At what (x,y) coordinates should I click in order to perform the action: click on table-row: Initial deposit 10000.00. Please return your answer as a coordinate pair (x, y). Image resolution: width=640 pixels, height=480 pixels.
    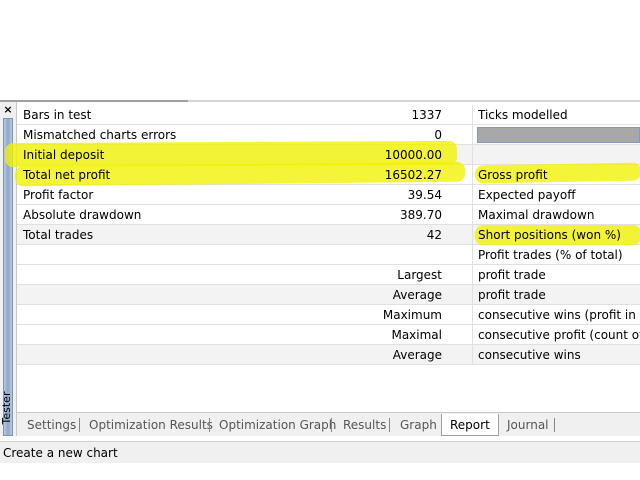
    Looking at the image, I should click on (322, 154).